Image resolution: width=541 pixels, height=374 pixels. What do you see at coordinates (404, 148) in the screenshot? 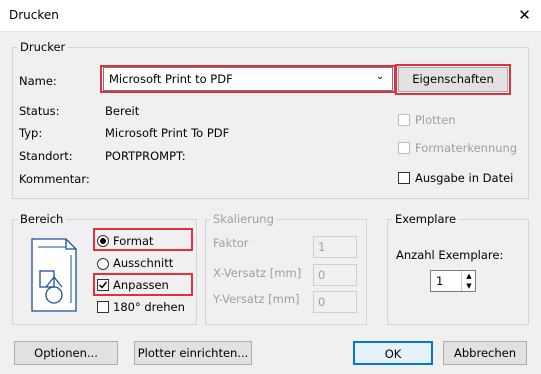
I see `format-detect-checkbox` at bounding box center [404, 148].